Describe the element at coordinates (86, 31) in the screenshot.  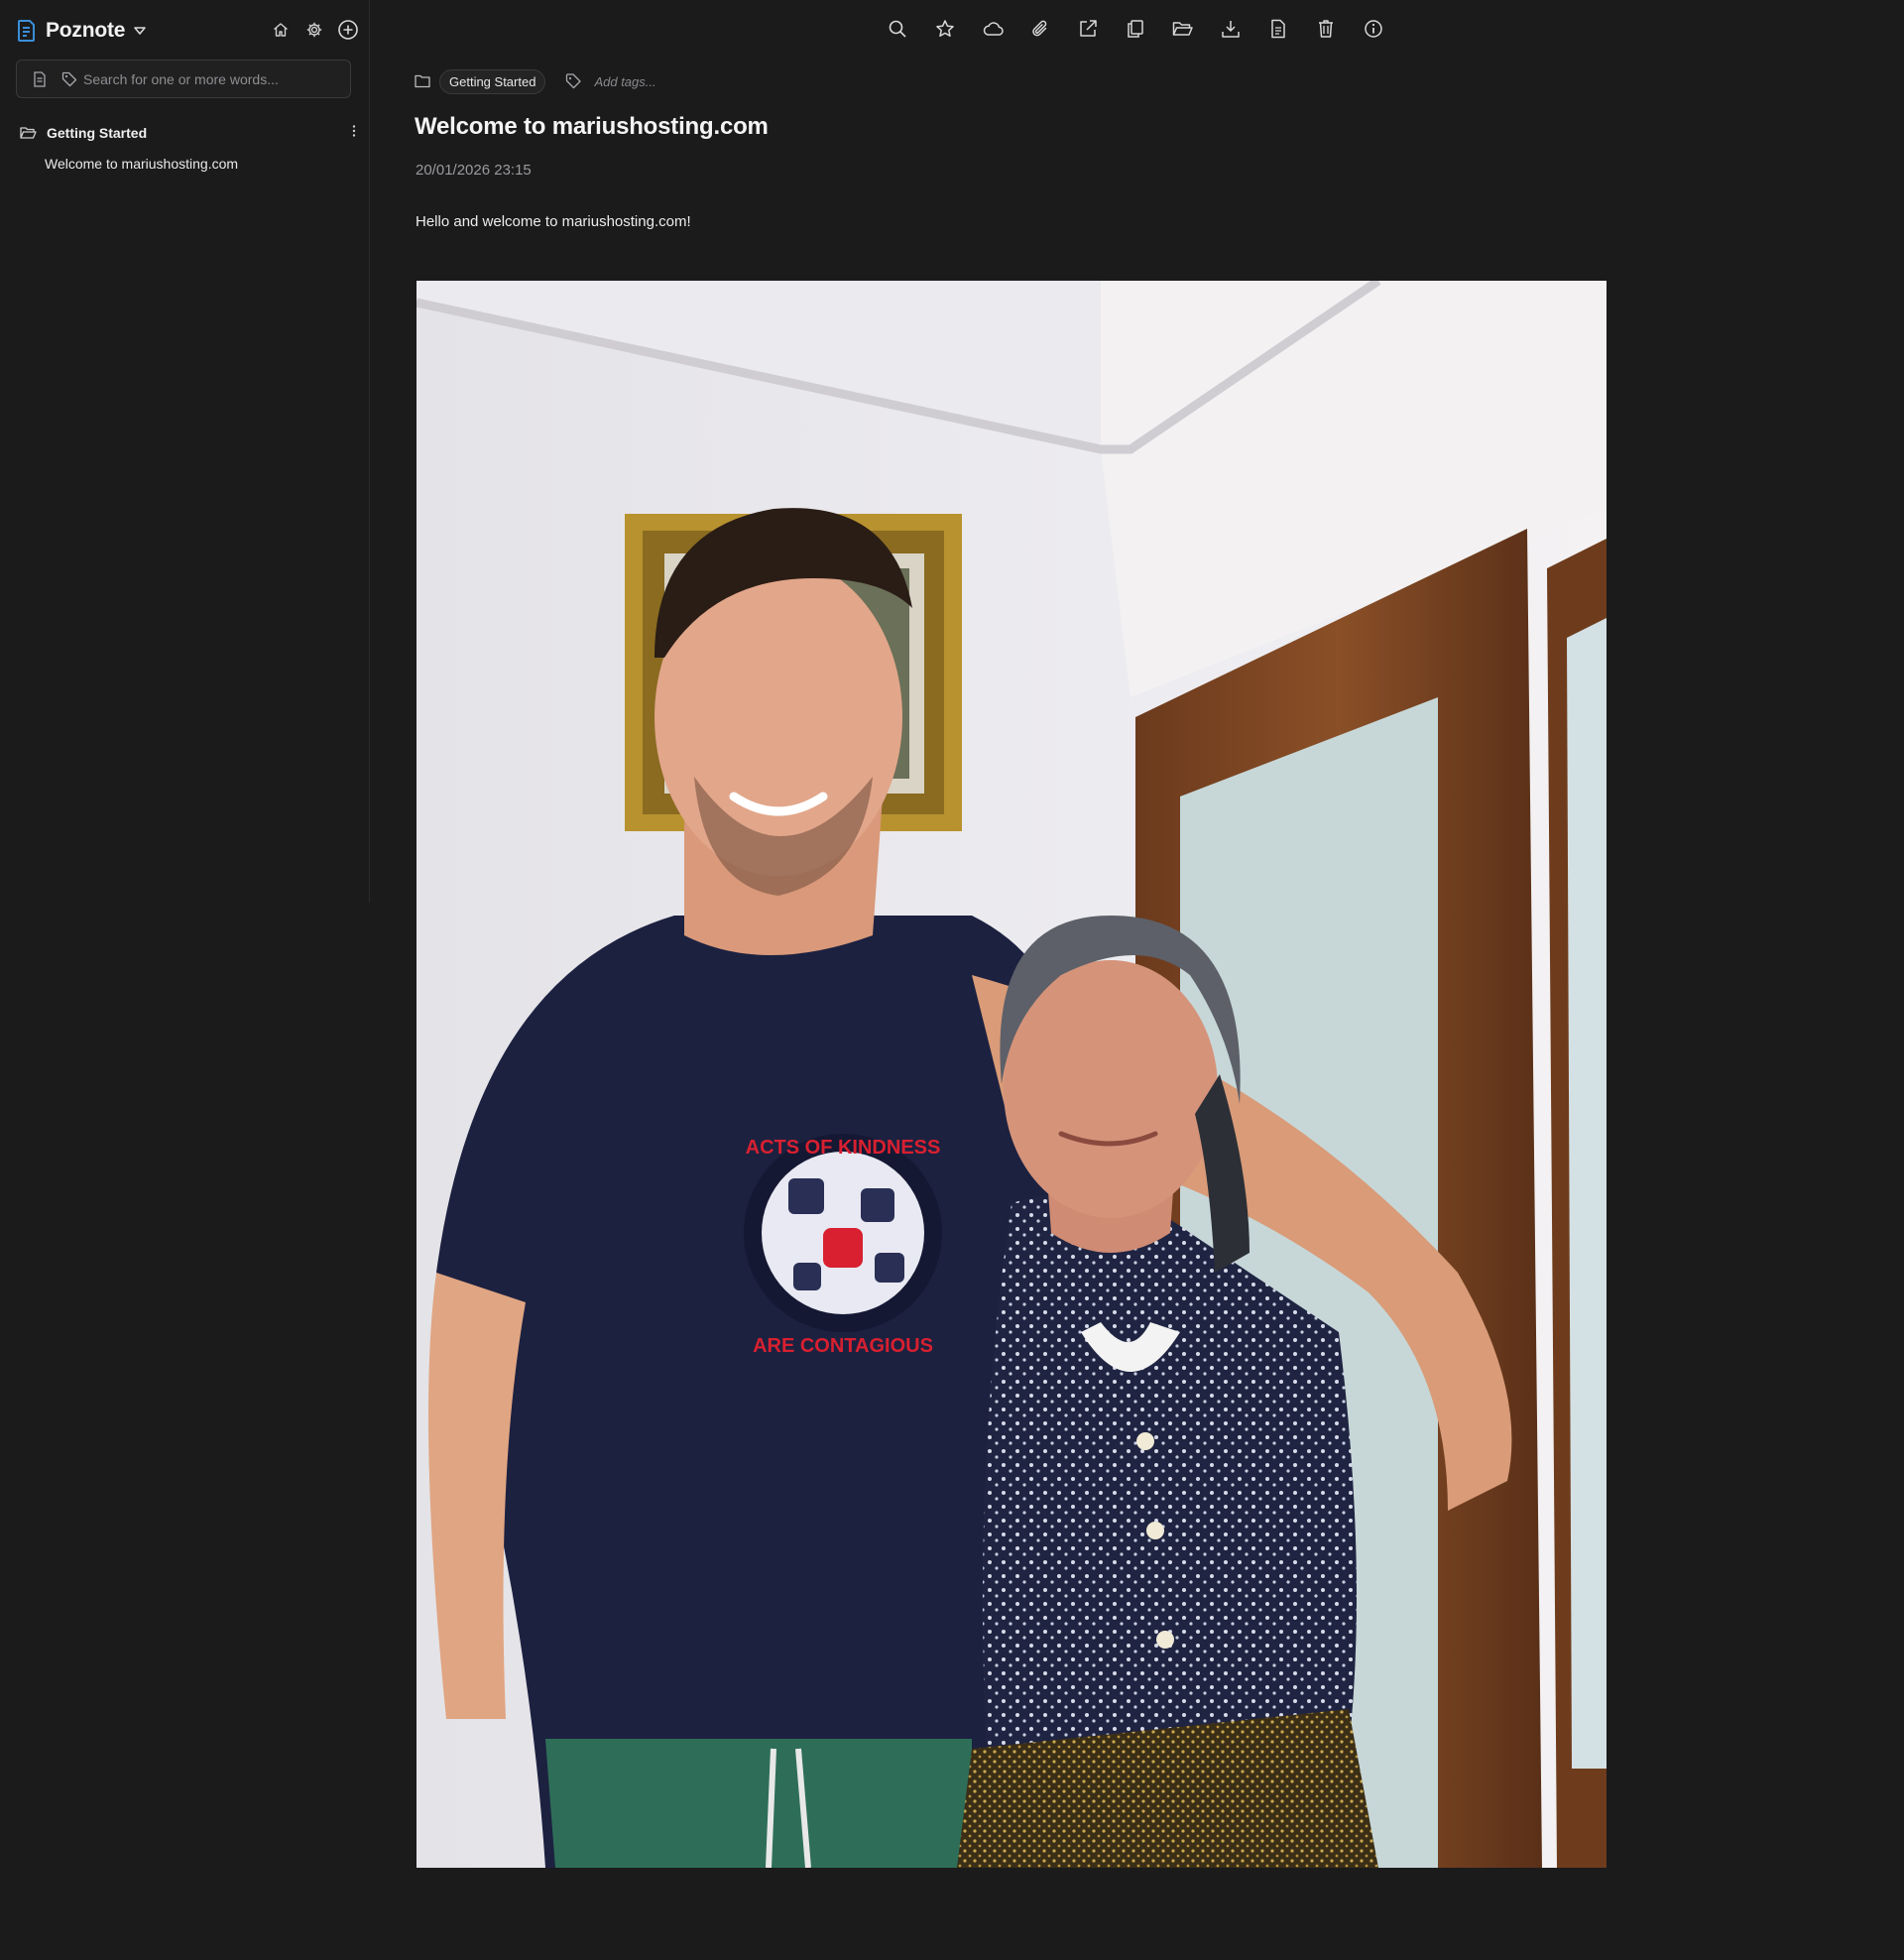
I see `app-name: Poznote` at that location.